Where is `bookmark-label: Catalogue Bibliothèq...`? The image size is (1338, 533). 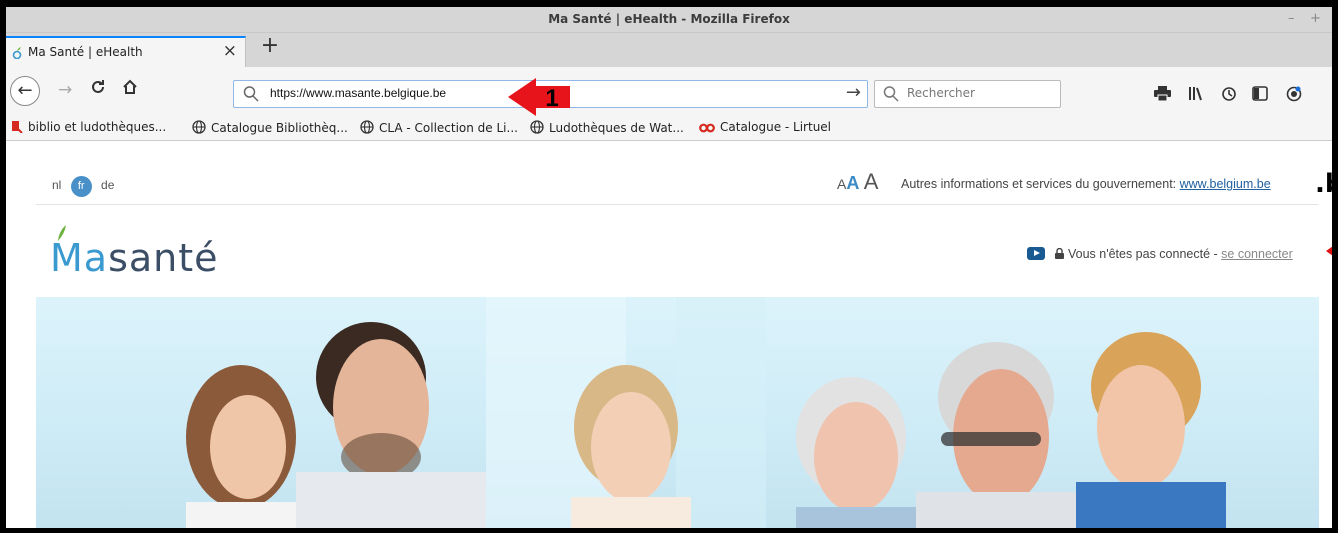
bookmark-label: Catalogue Bibliothèq... is located at coordinates (279, 128).